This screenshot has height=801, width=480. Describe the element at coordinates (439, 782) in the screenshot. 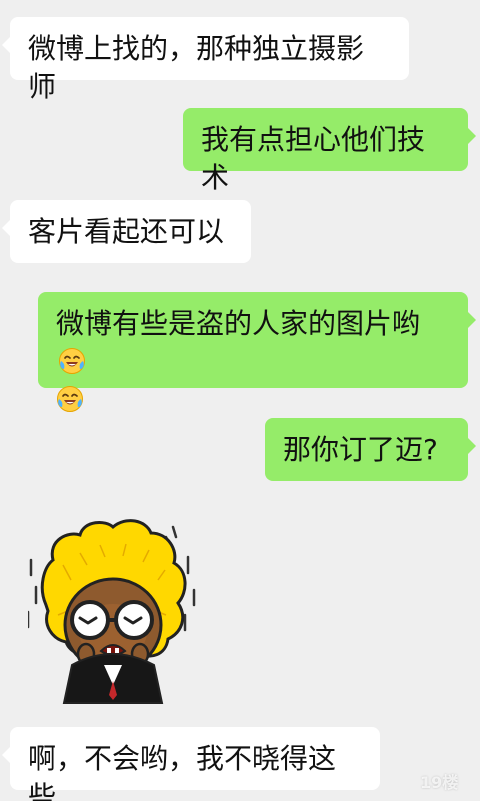

I see `watermark-text: 19楼` at that location.